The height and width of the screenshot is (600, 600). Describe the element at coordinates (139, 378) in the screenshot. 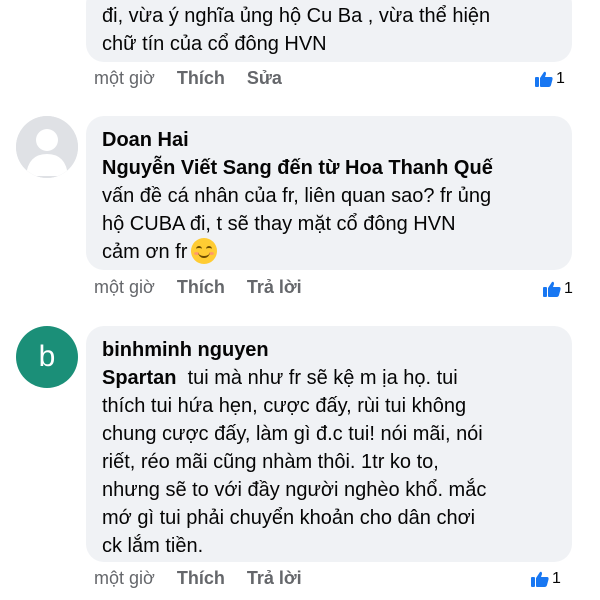

I see `mention-link: Spartan` at that location.